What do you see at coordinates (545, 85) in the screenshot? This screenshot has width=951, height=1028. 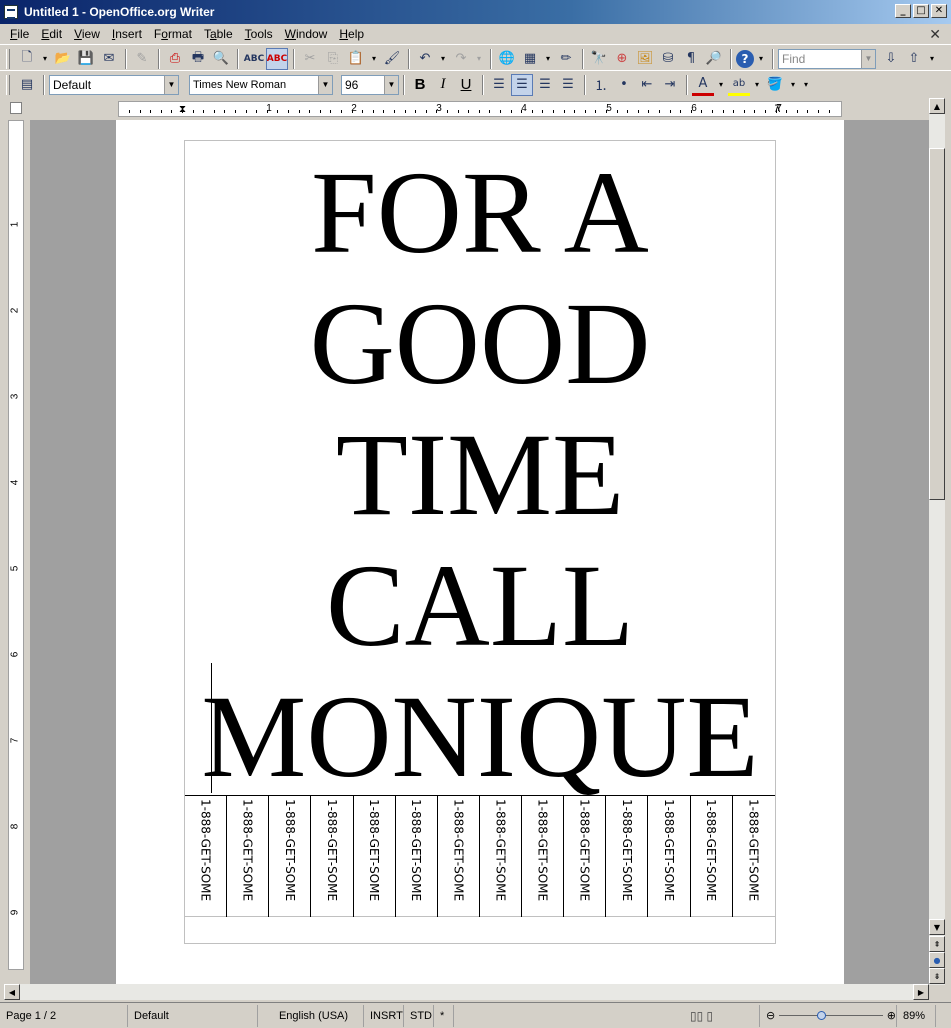 I see `align-right-icon: ☰` at bounding box center [545, 85].